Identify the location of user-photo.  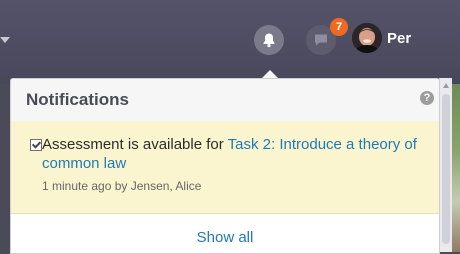
(367, 38).